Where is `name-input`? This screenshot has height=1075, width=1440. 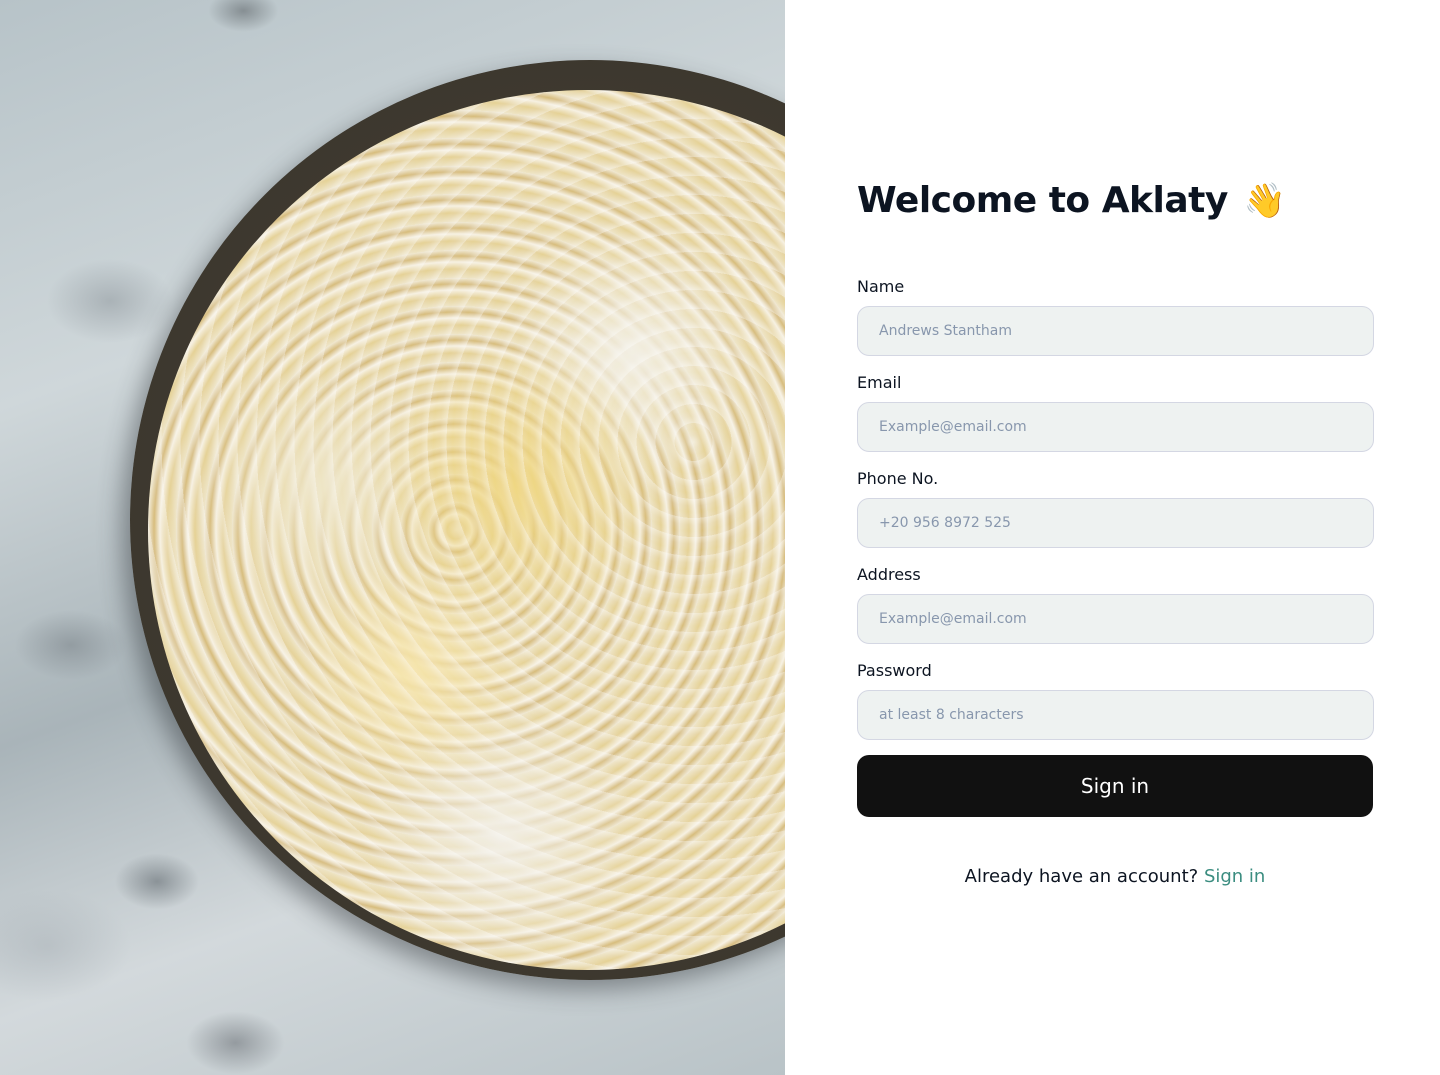 name-input is located at coordinates (1115, 331).